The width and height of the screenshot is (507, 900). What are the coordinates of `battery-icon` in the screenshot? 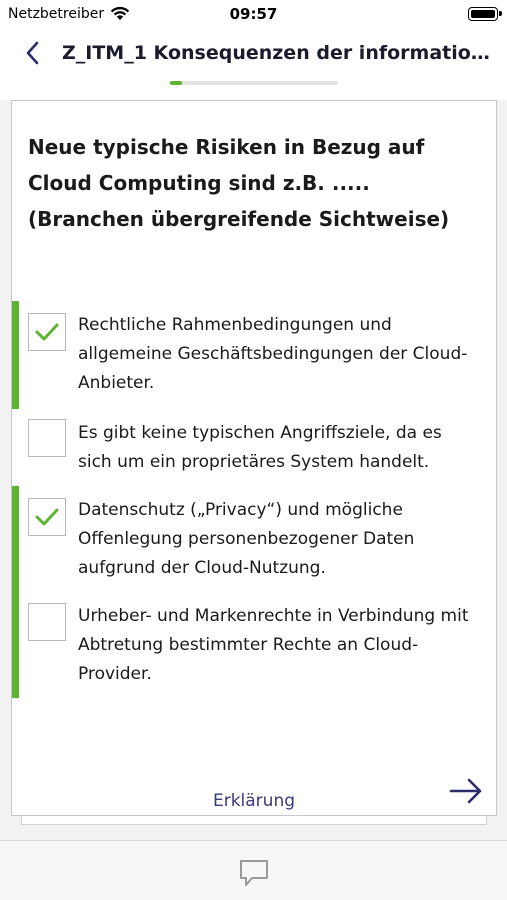 It's located at (485, 14).